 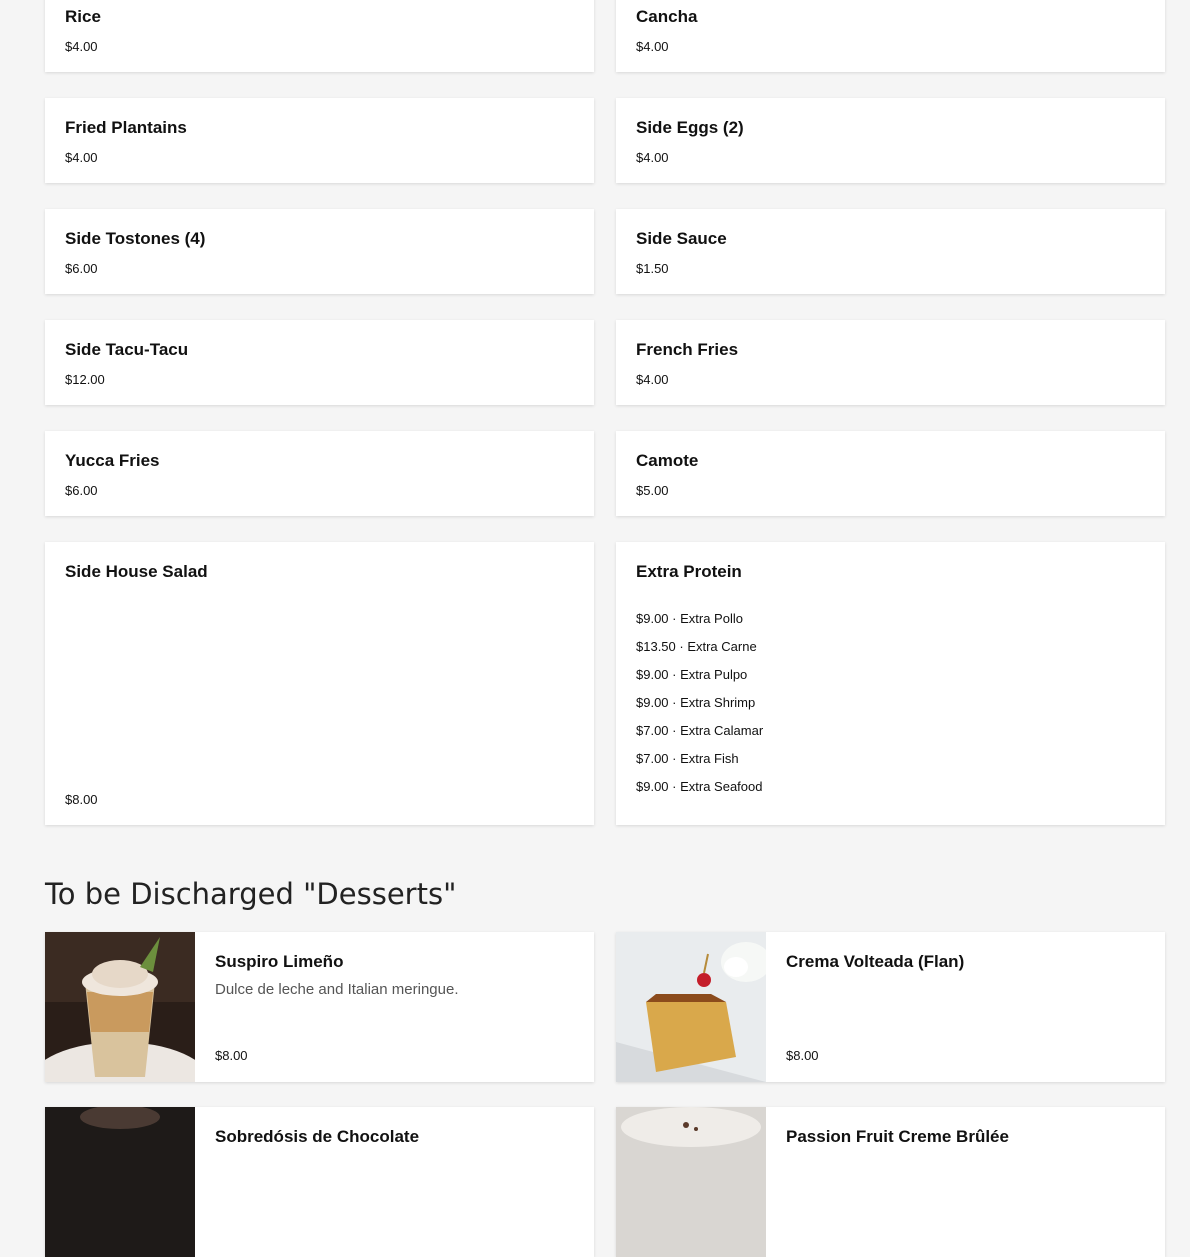 What do you see at coordinates (890, 1007) in the screenshot?
I see `dessert-card: Crema Volteada (Flan) $8.00` at bounding box center [890, 1007].